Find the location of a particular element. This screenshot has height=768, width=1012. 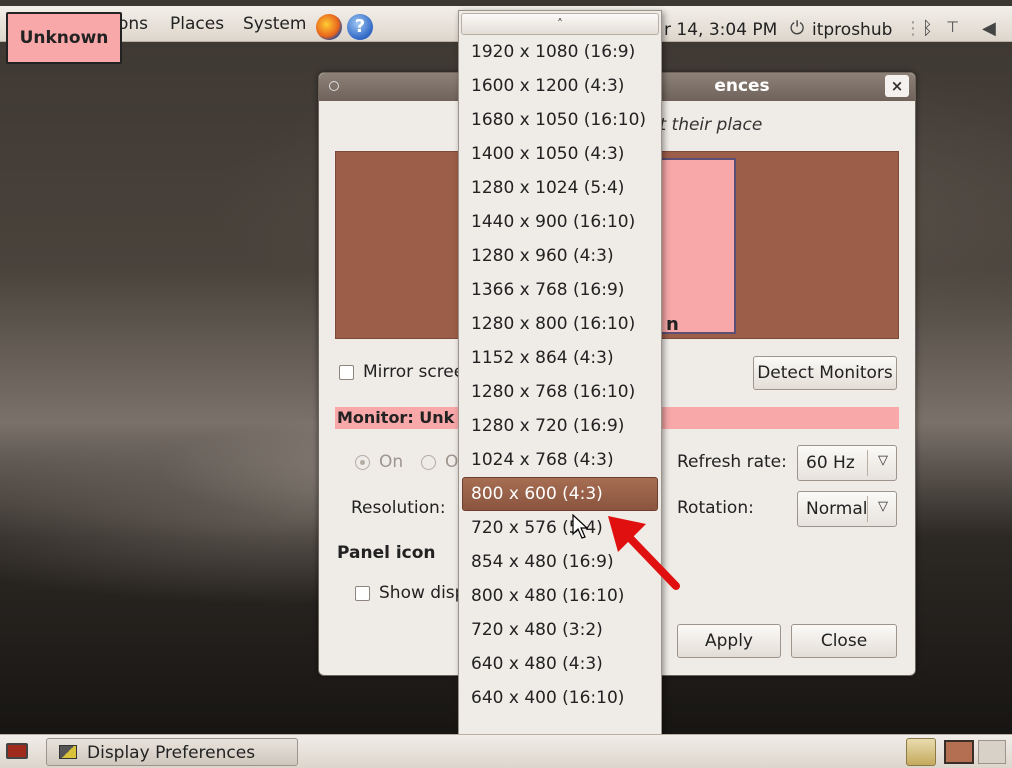

monitor-on-radio is located at coordinates (362, 462).